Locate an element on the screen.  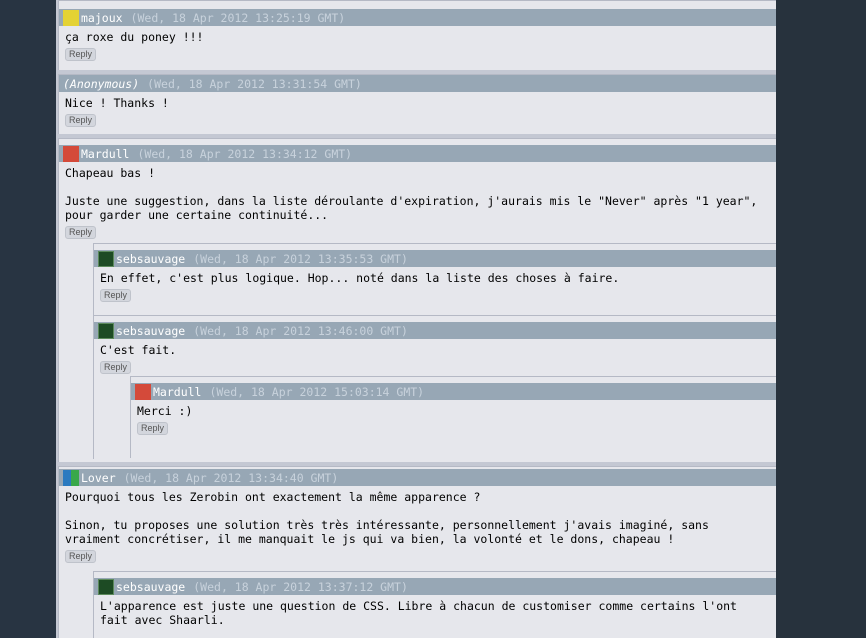
comment-author: (Anonymous) is located at coordinates (101, 83).